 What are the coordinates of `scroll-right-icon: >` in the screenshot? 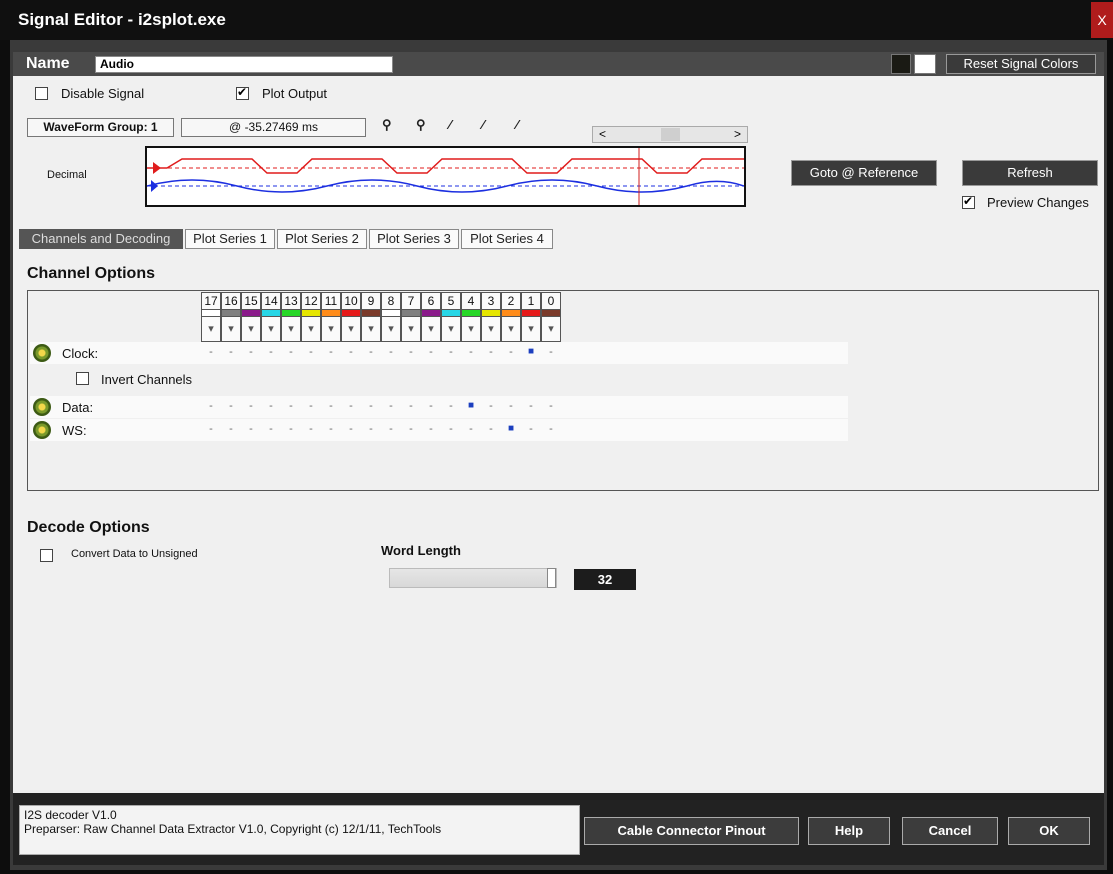 It's located at (737, 134).